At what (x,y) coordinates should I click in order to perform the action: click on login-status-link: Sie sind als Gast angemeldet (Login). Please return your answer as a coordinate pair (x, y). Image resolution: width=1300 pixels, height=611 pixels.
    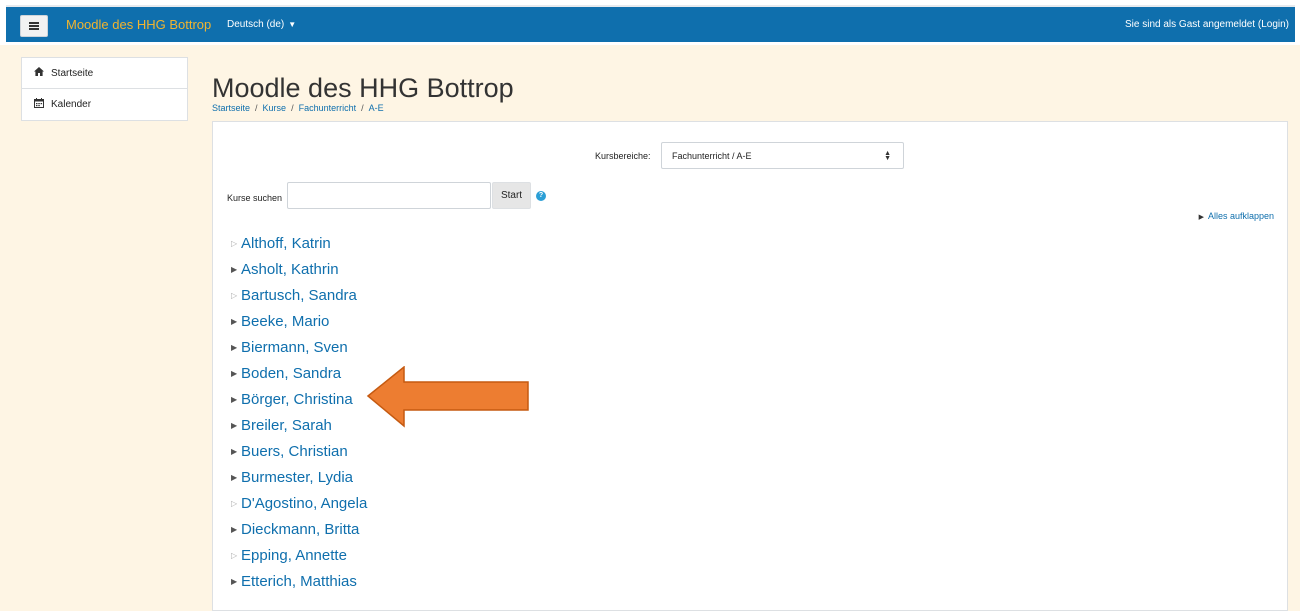
    Looking at the image, I should click on (1207, 24).